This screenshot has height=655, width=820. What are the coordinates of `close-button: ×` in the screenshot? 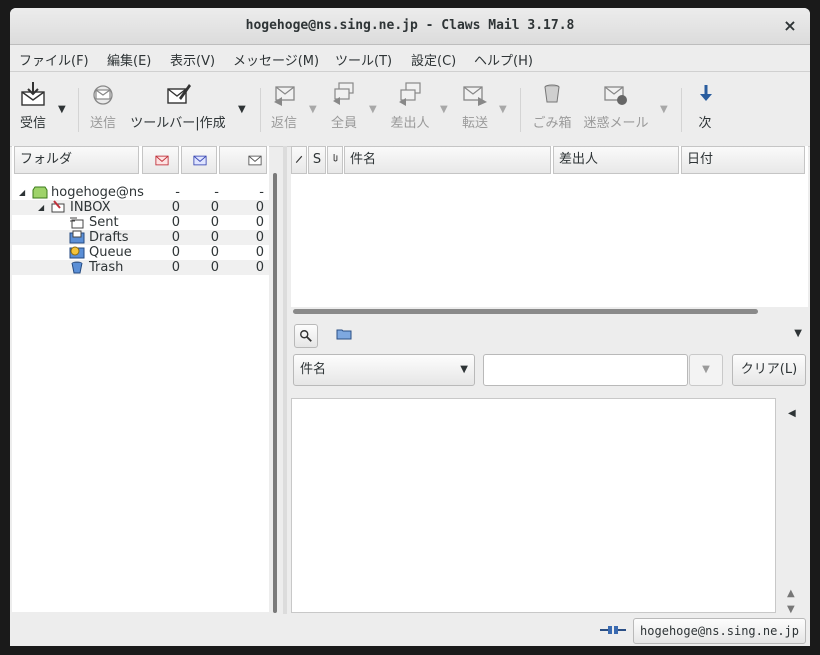 It's located at (790, 26).